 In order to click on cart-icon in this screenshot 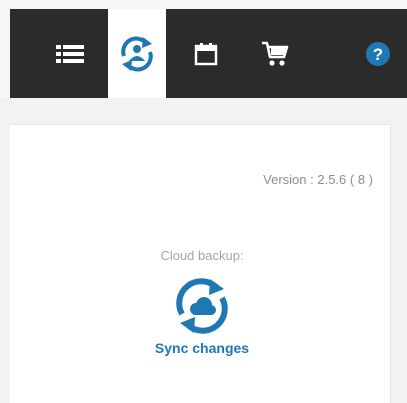, I will do `click(275, 53)`.